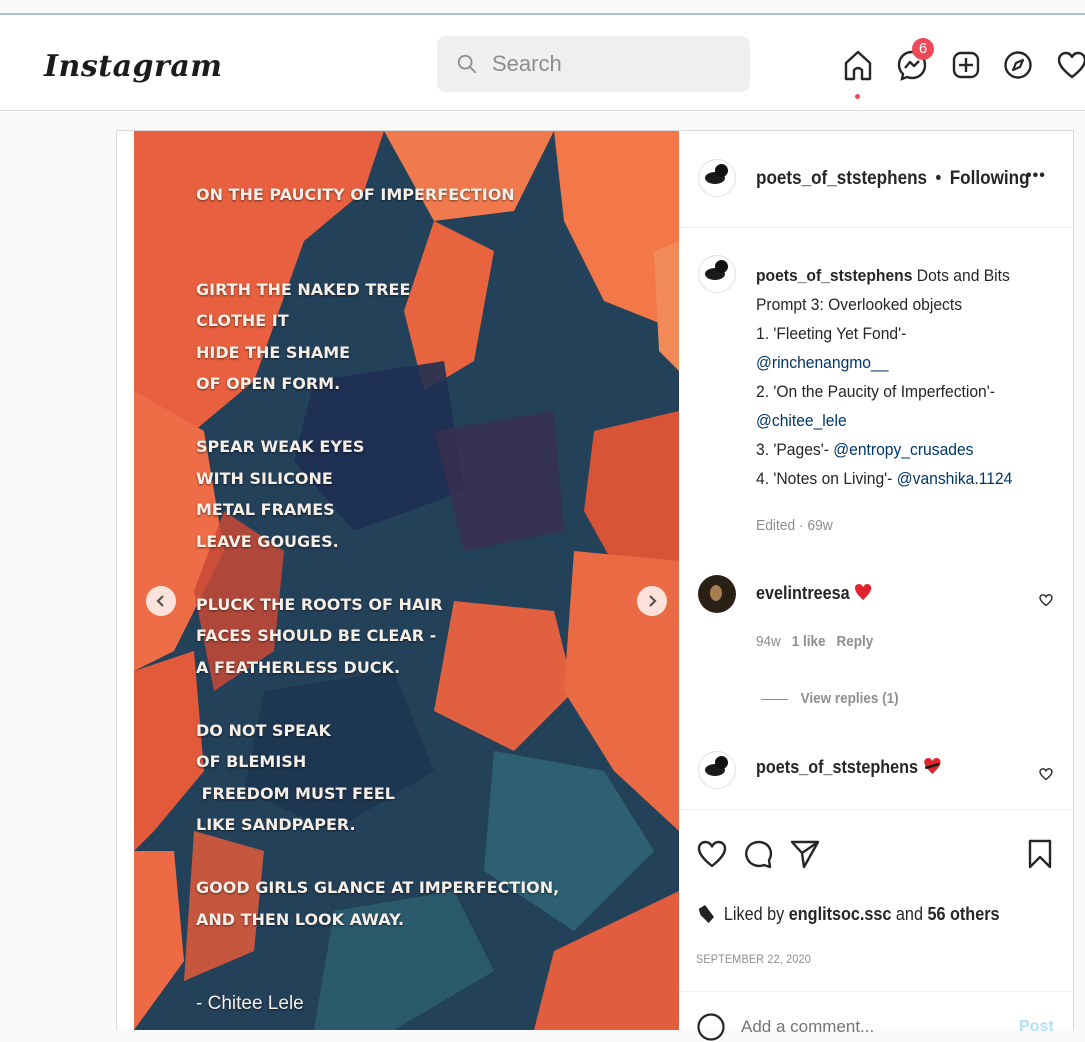 The width and height of the screenshot is (1085, 1042). I want to click on poem-line: AND THEN LOOK AWAY., so click(300, 919).